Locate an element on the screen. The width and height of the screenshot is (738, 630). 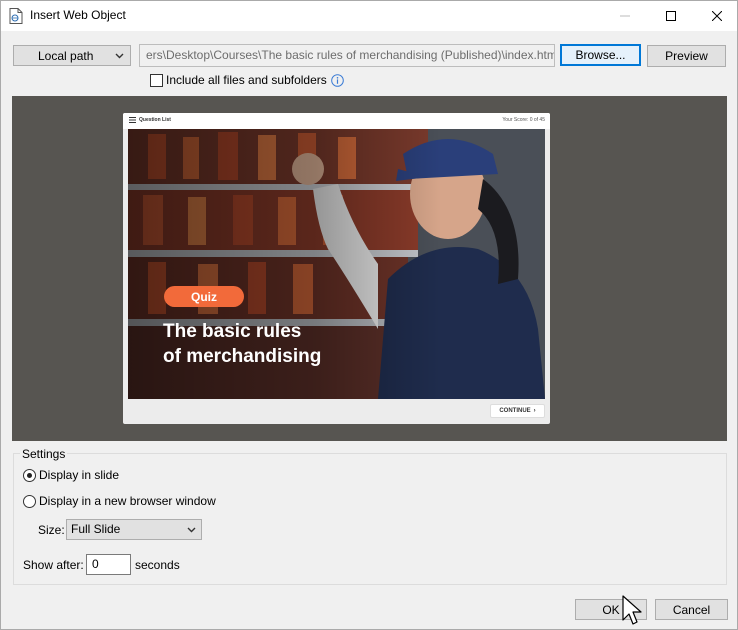
settings-legend: Settings is located at coordinates (44, 454).